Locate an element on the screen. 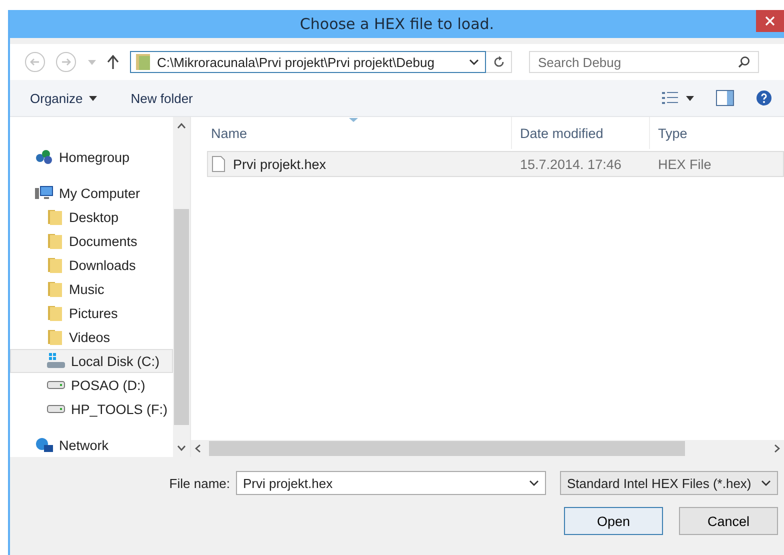 The width and height of the screenshot is (784, 555). sidebar-item: Music is located at coordinates (91, 289).